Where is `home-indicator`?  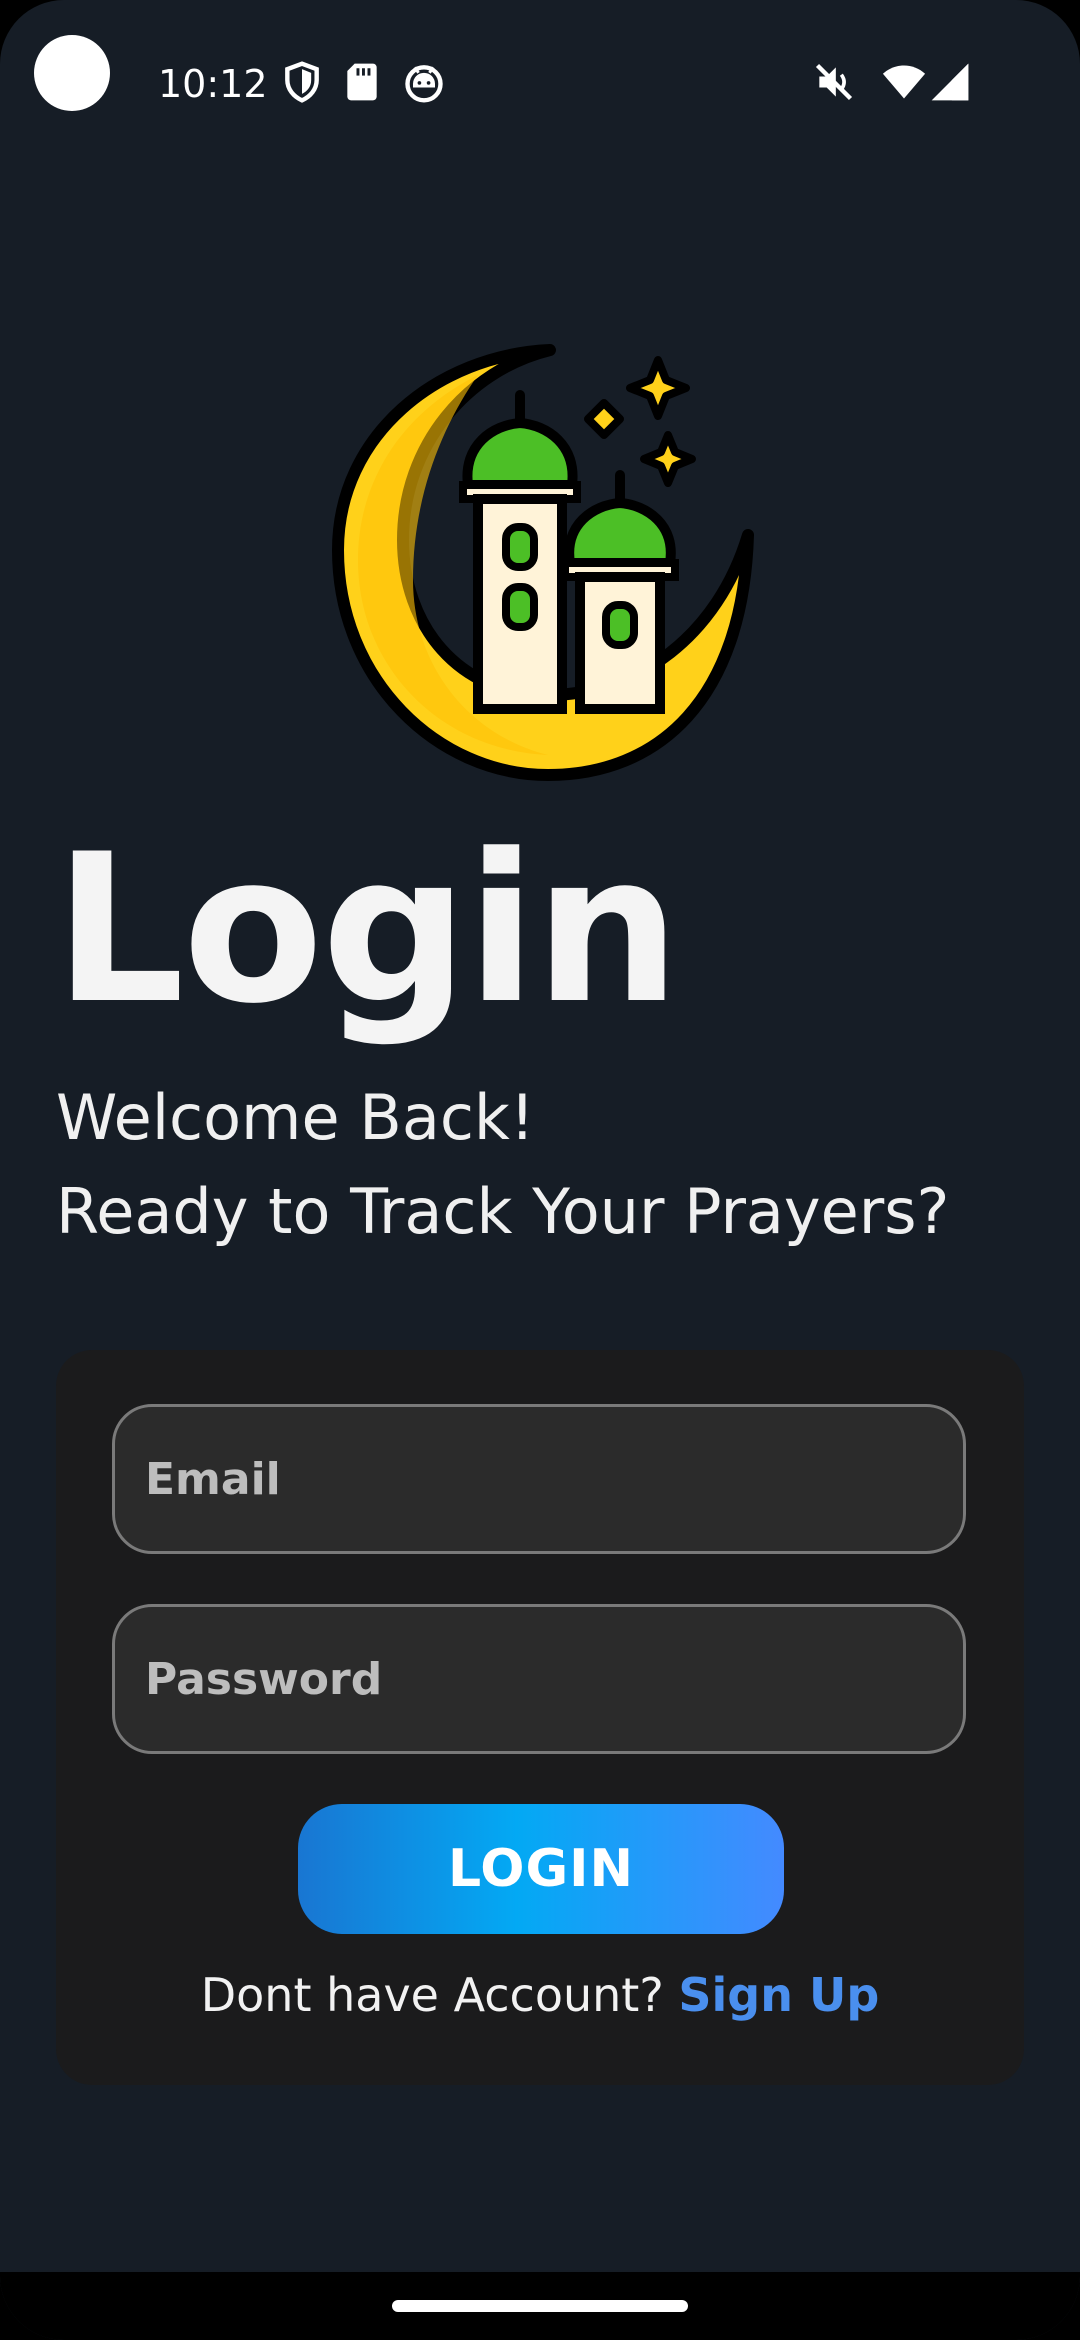
home-indicator is located at coordinates (540, 2306).